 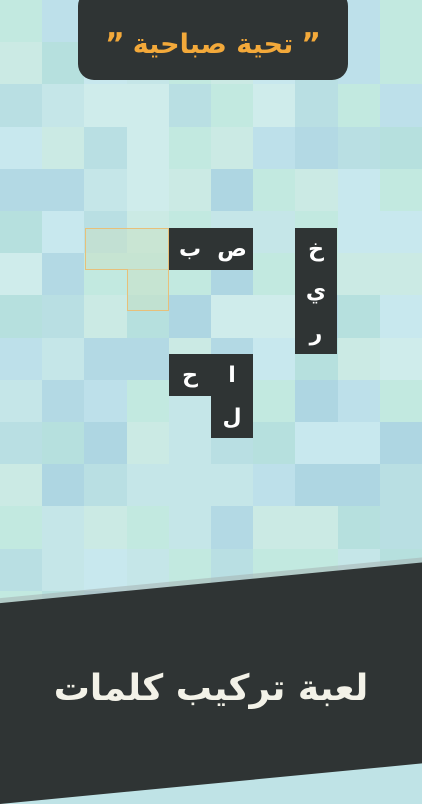 What do you see at coordinates (190, 249) in the screenshot?
I see `tile-ba: ب` at bounding box center [190, 249].